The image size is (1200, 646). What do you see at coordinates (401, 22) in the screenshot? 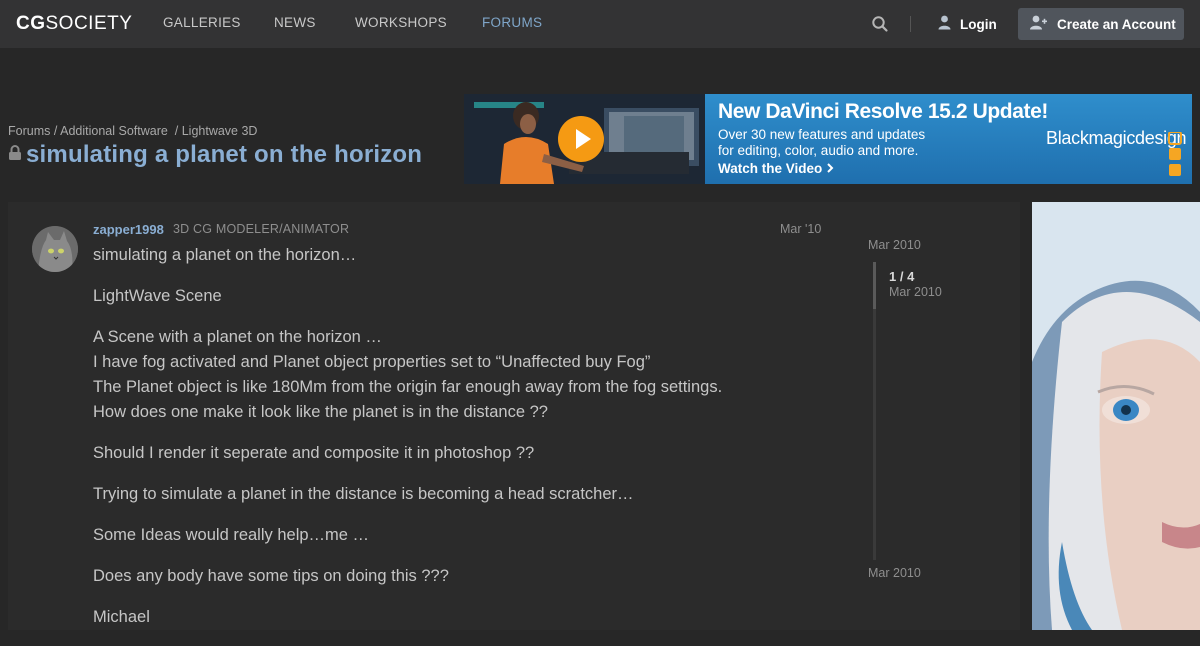
I see `nav-workshops: WORKSHOPS` at bounding box center [401, 22].